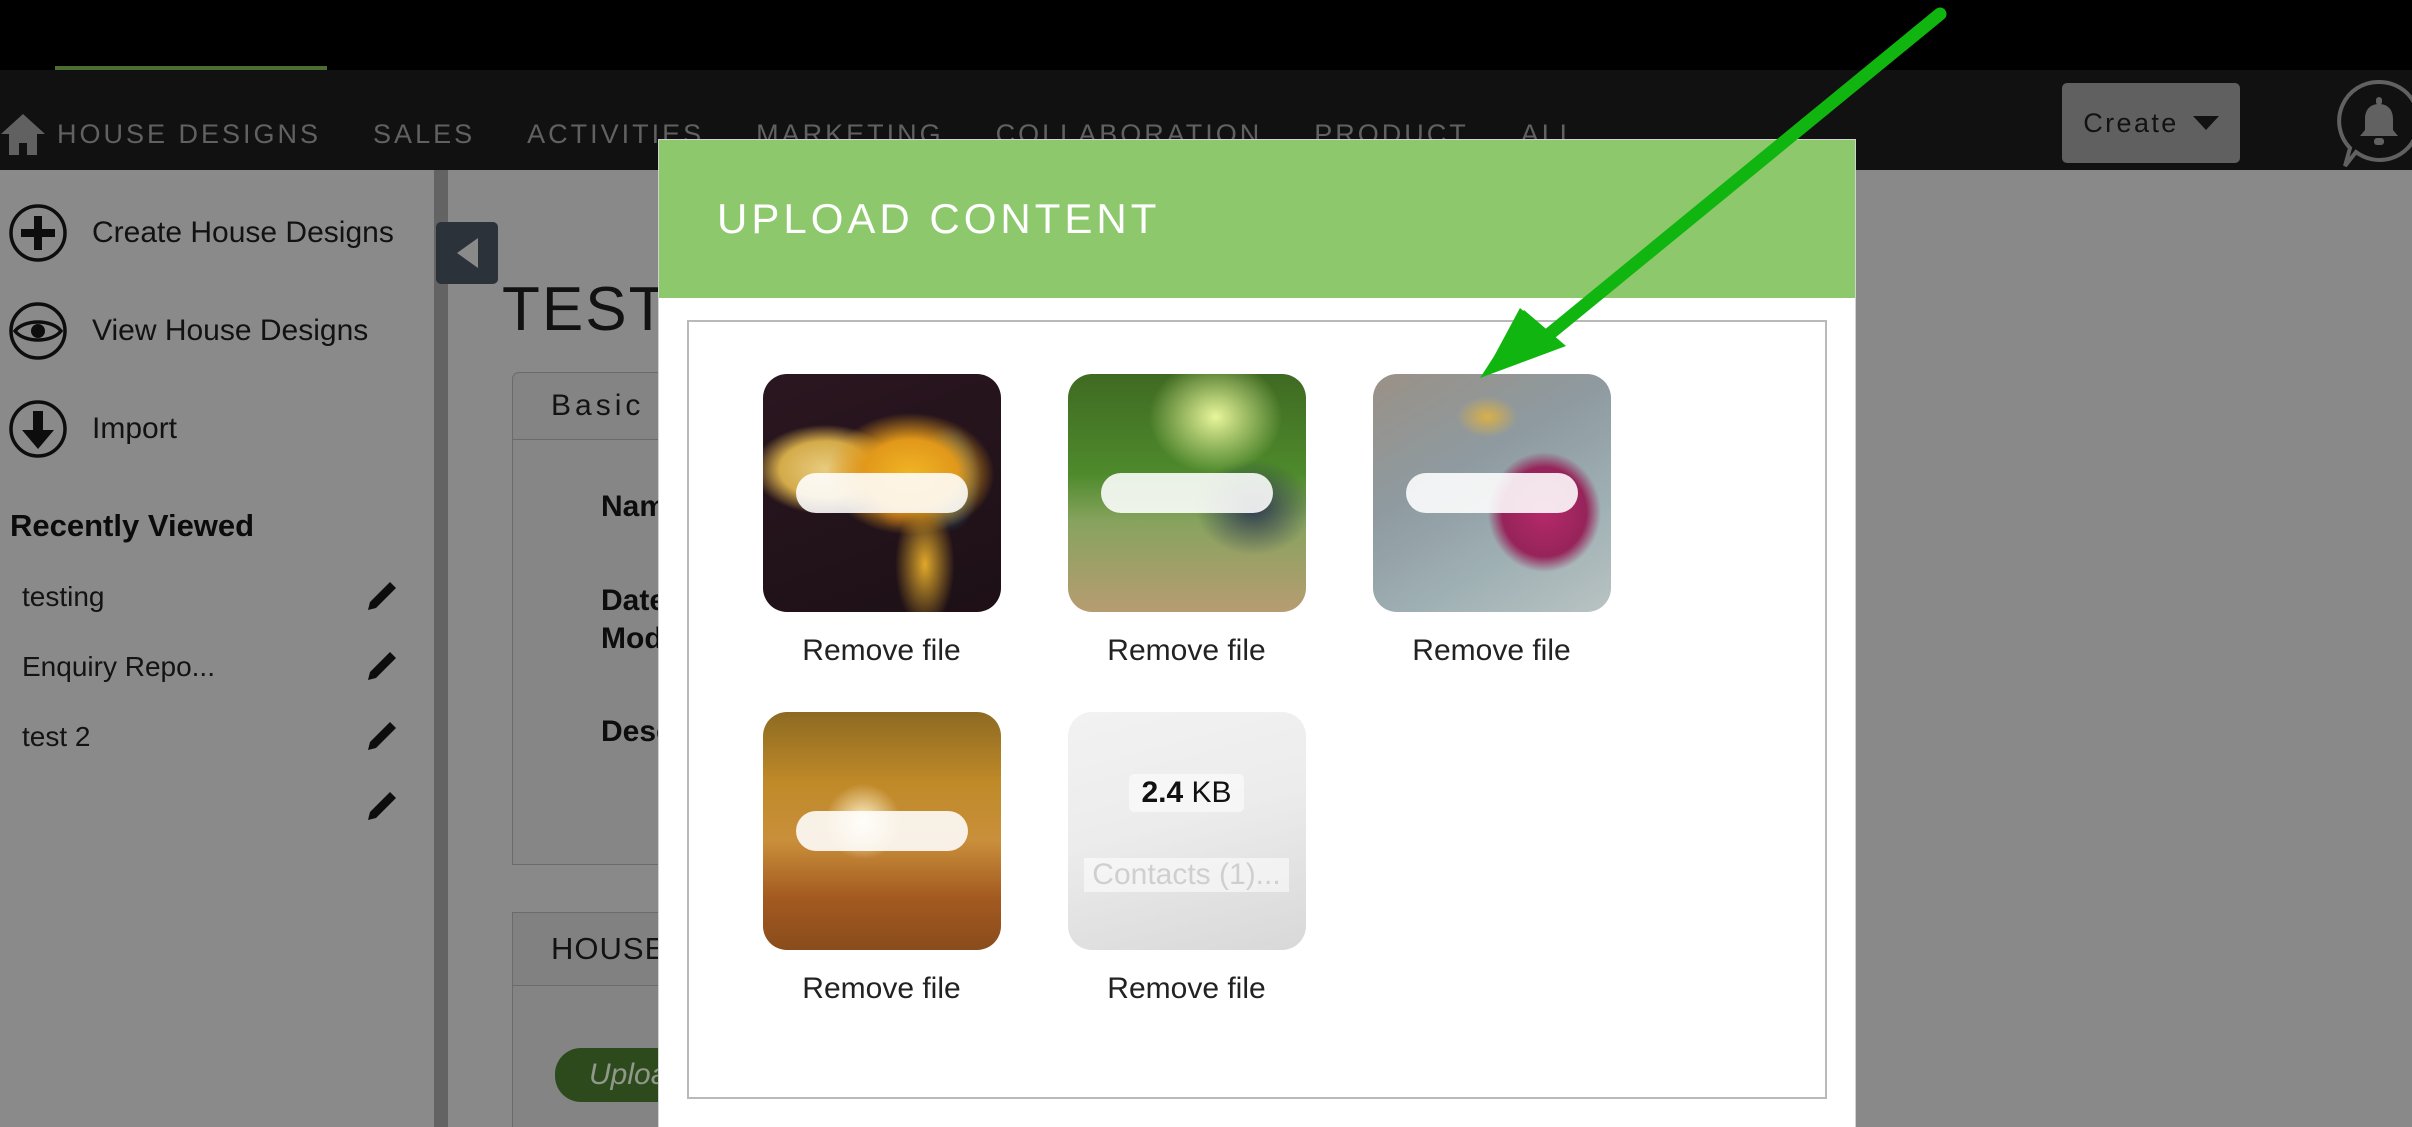  I want to click on autumn-forest-thumbnail, so click(881, 831).